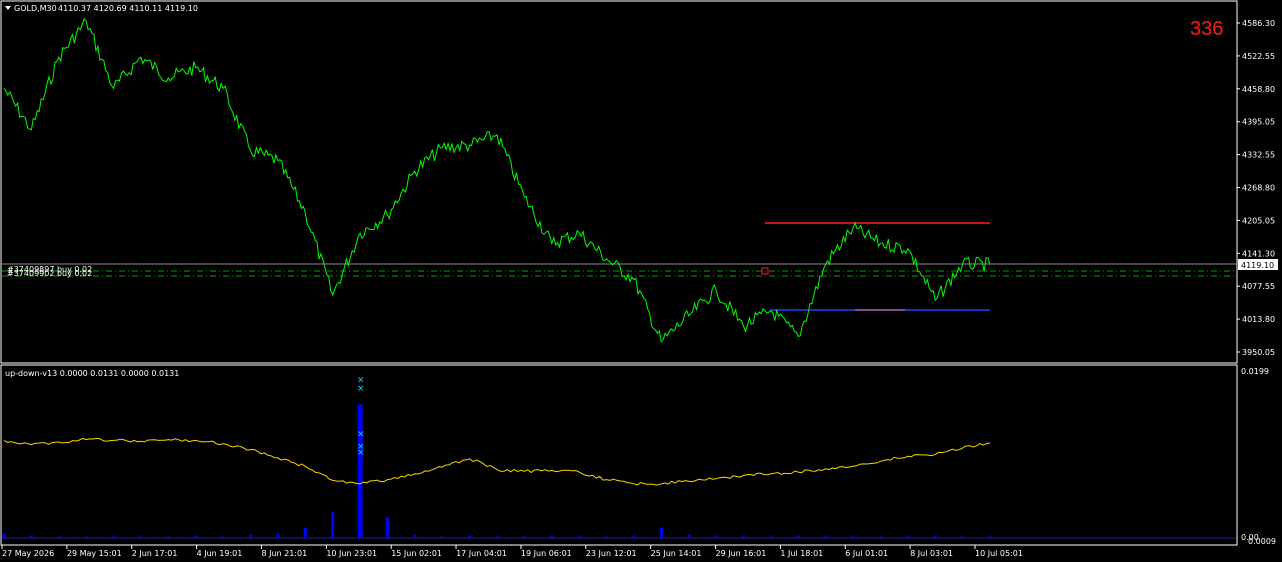 The height and width of the screenshot is (562, 1282). I want to click on counter-display: 336, so click(1206, 29).